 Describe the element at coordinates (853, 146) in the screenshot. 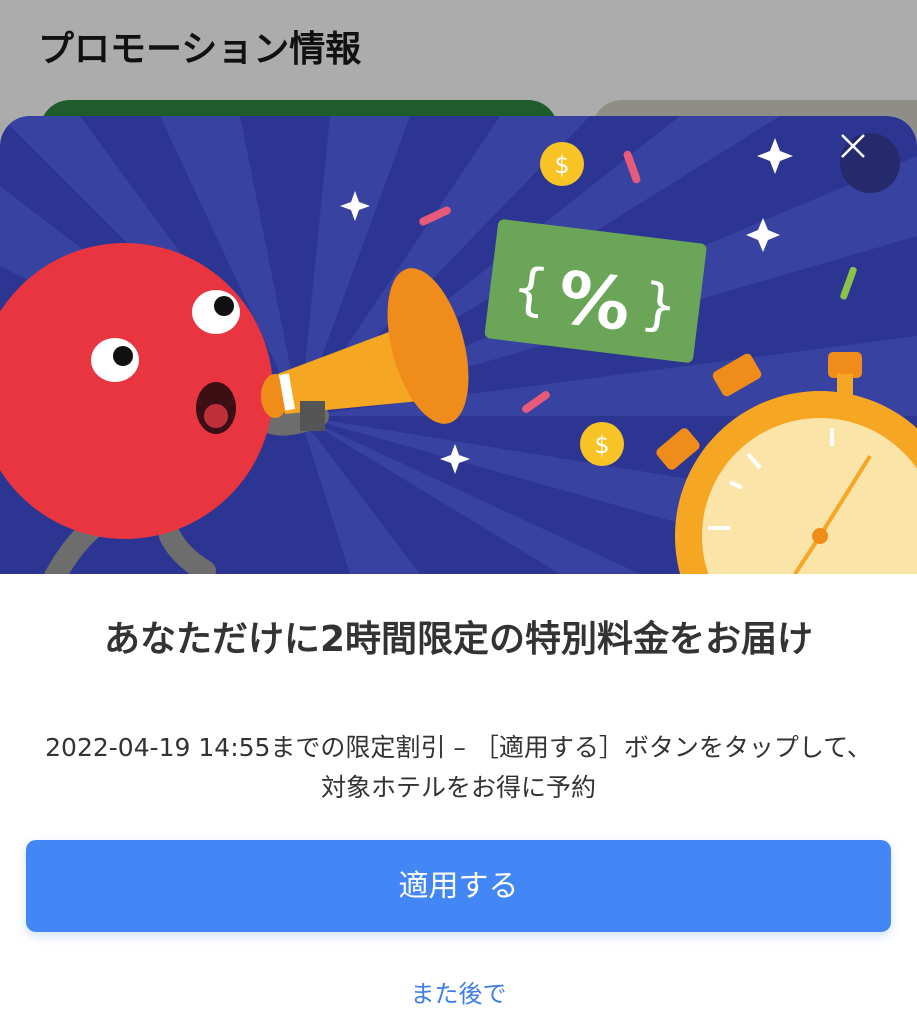

I see `close-icon` at that location.